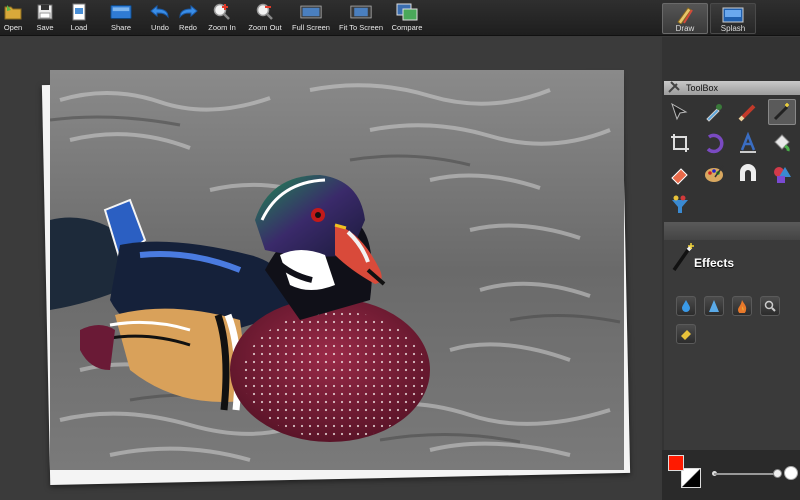 Image resolution: width=800 pixels, height=500 pixels. Describe the element at coordinates (733, 28) in the screenshot. I see `splash-tab-label: Splash` at that location.